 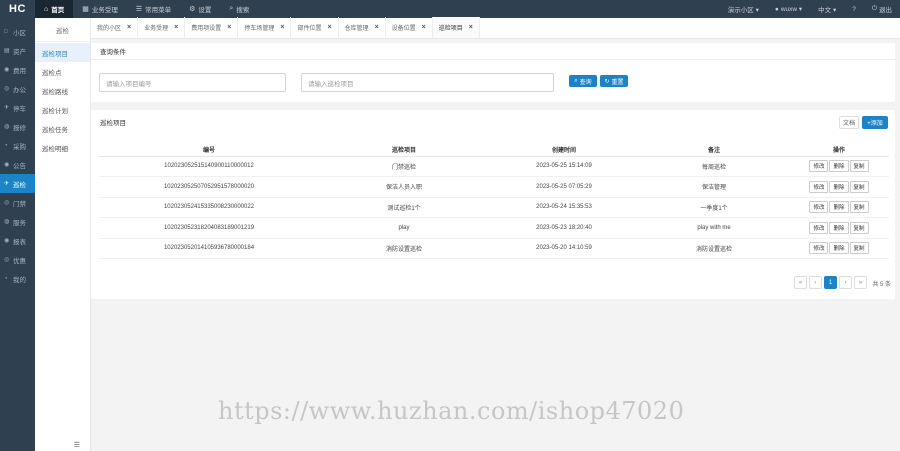 What do you see at coordinates (564, 248) in the screenshot?
I see `cell-time: 2023-05-20 14:10:59` at bounding box center [564, 248].